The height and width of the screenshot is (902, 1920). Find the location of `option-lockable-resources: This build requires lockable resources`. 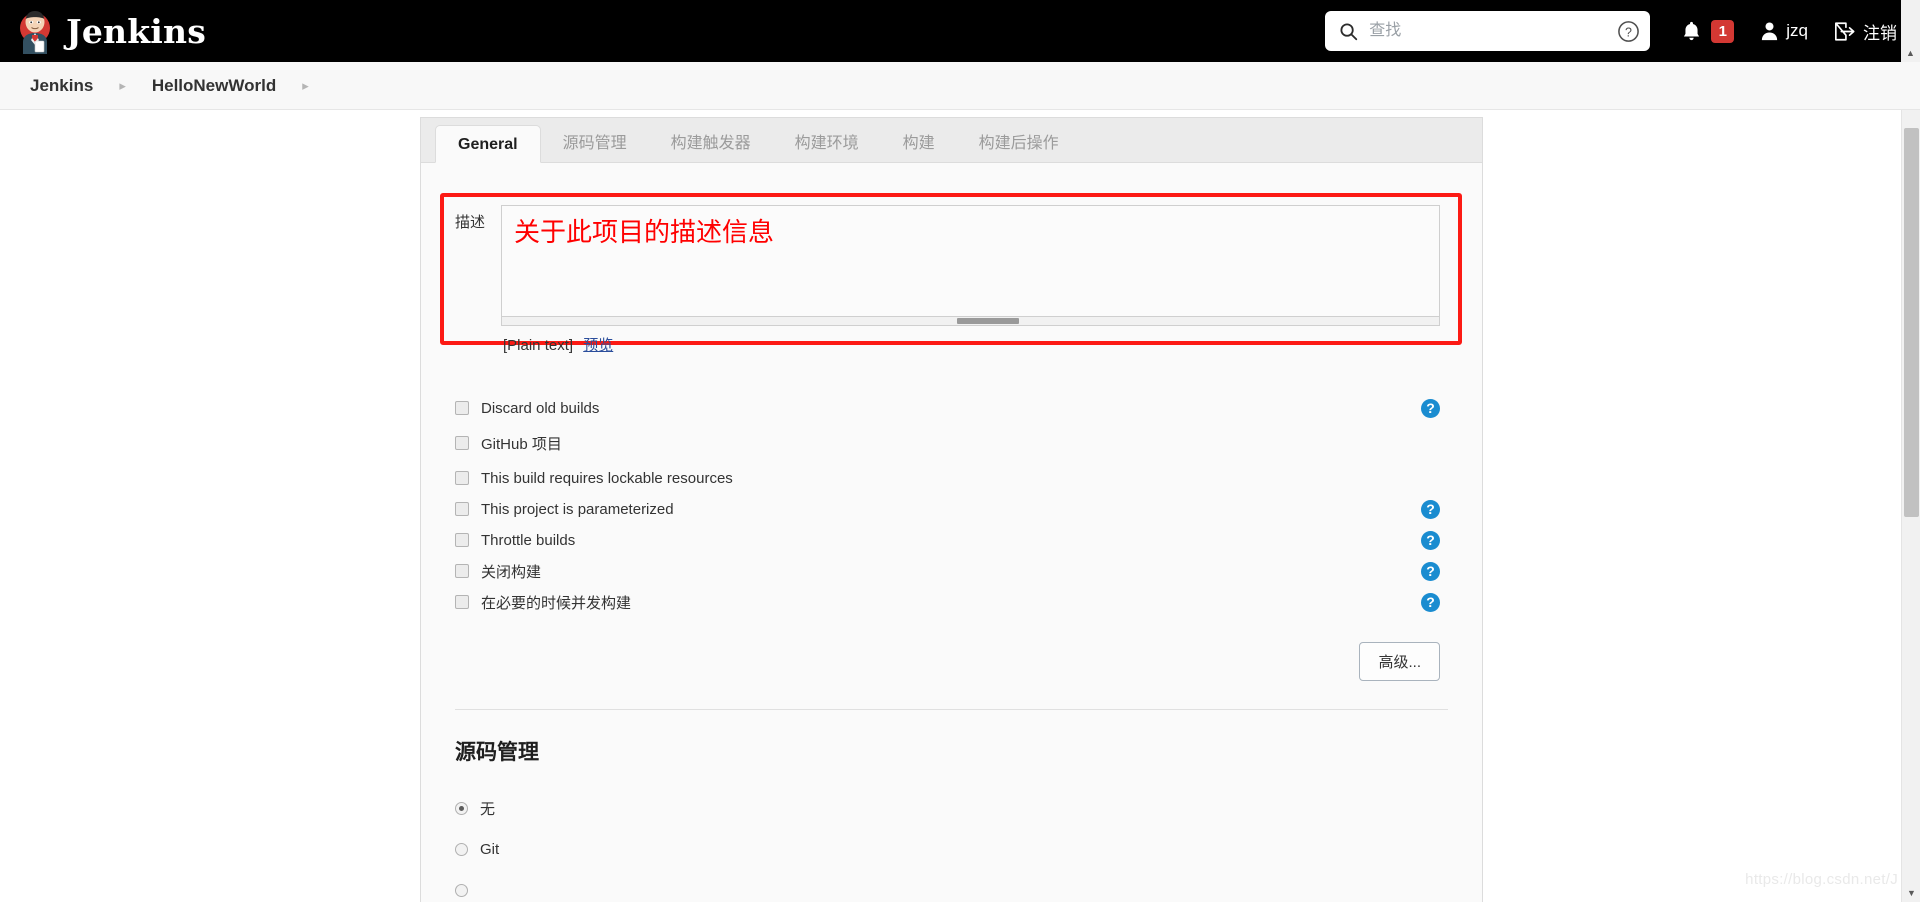

option-lockable-resources: This build requires lockable resources is located at coordinates (951, 478).